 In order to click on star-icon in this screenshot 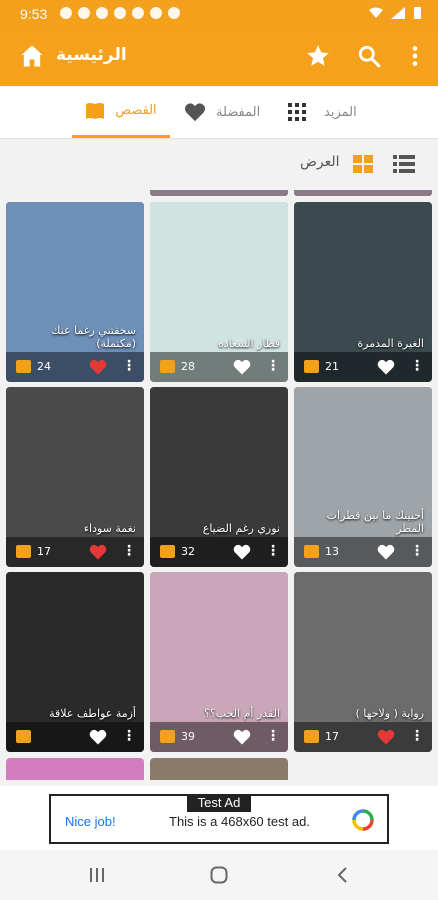, I will do `click(318, 56)`.